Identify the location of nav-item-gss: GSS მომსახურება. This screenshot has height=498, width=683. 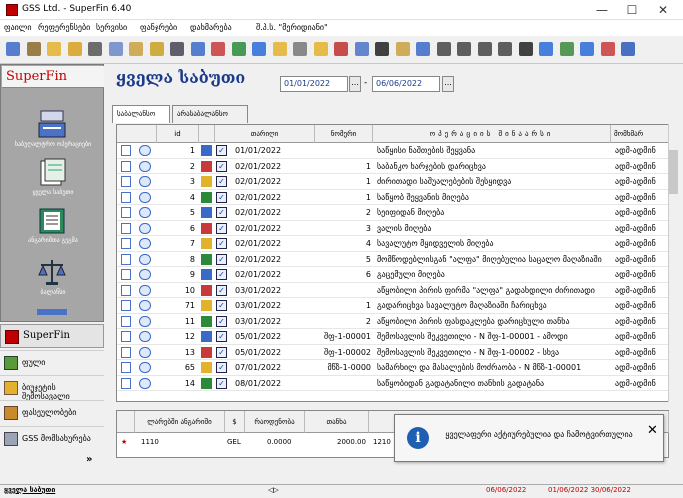
(52, 438).